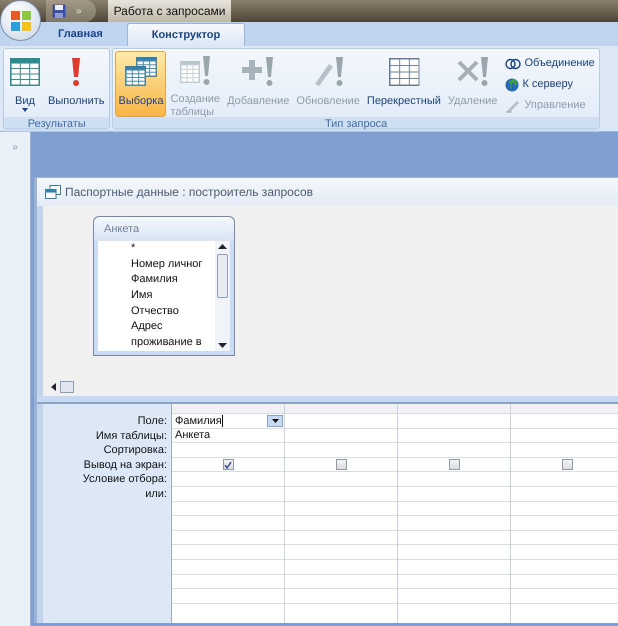 This screenshot has height=626, width=618. What do you see at coordinates (173, 249) in the screenshot?
I see `field-item: *` at bounding box center [173, 249].